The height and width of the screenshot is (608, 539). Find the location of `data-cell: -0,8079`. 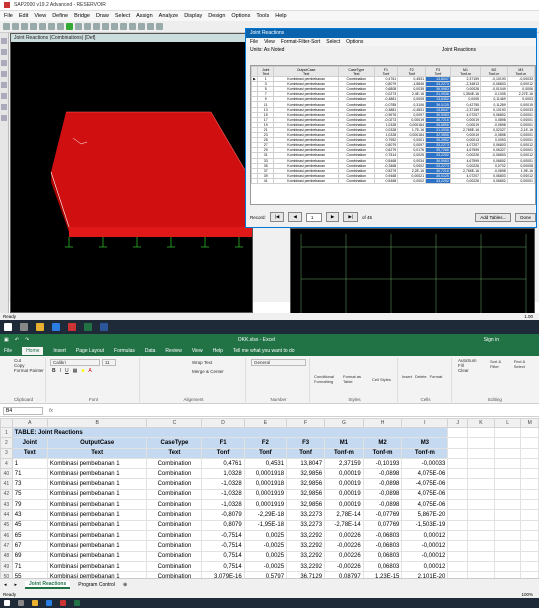

data-cell: -0,8079 is located at coordinates (223, 515).